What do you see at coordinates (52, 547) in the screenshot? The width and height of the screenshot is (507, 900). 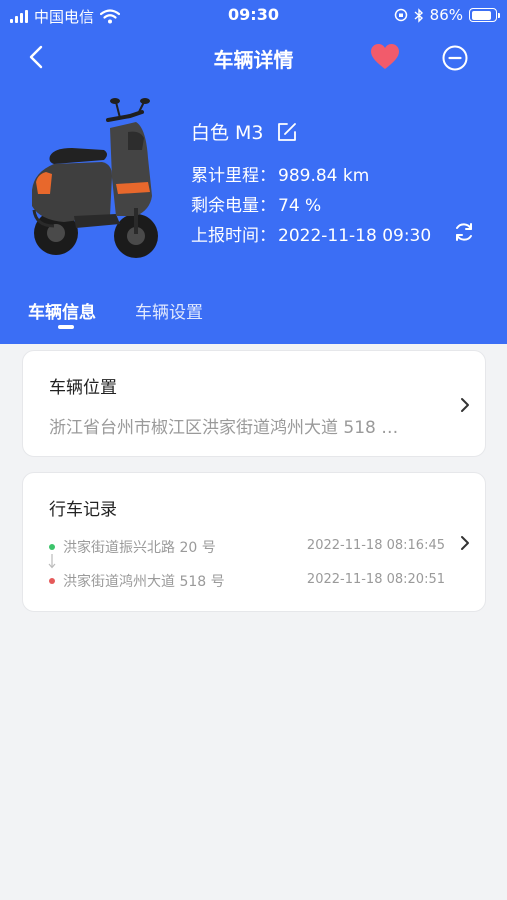 I see `trip-start-dot` at bounding box center [52, 547].